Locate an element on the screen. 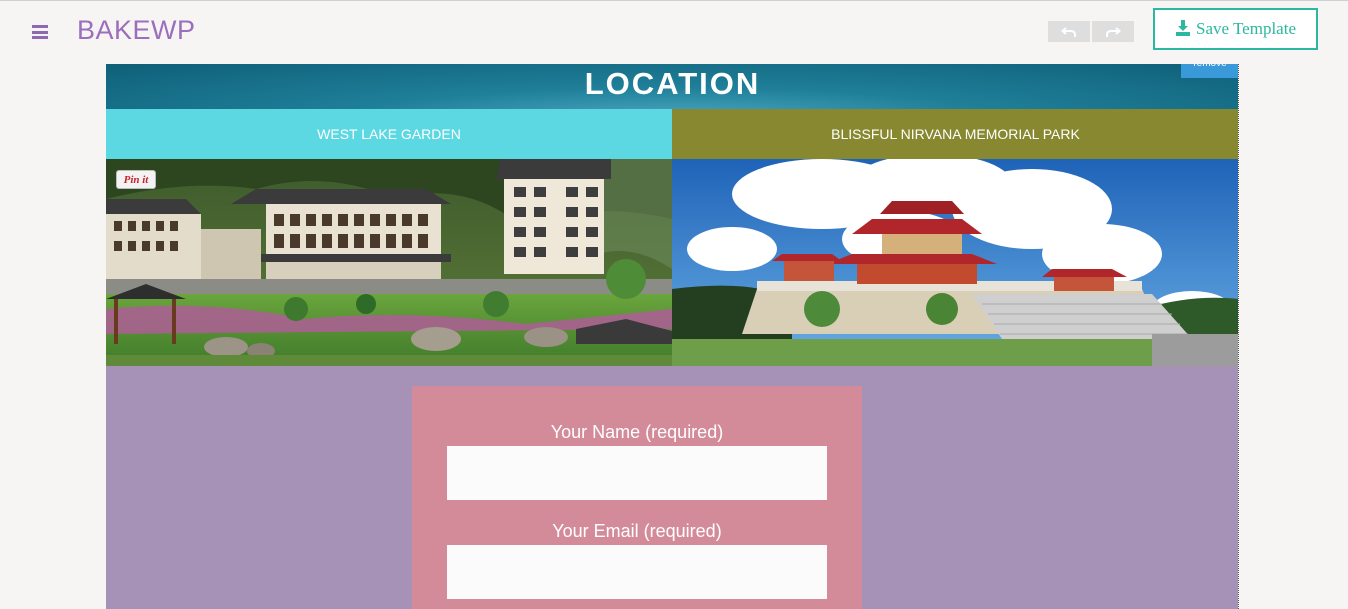  location-title: LOCATION is located at coordinates (672, 83).